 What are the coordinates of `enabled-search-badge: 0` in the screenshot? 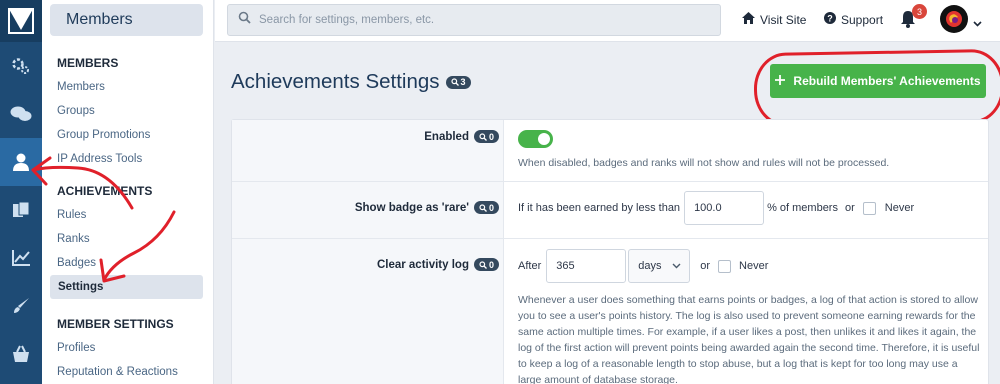 It's located at (486, 136).